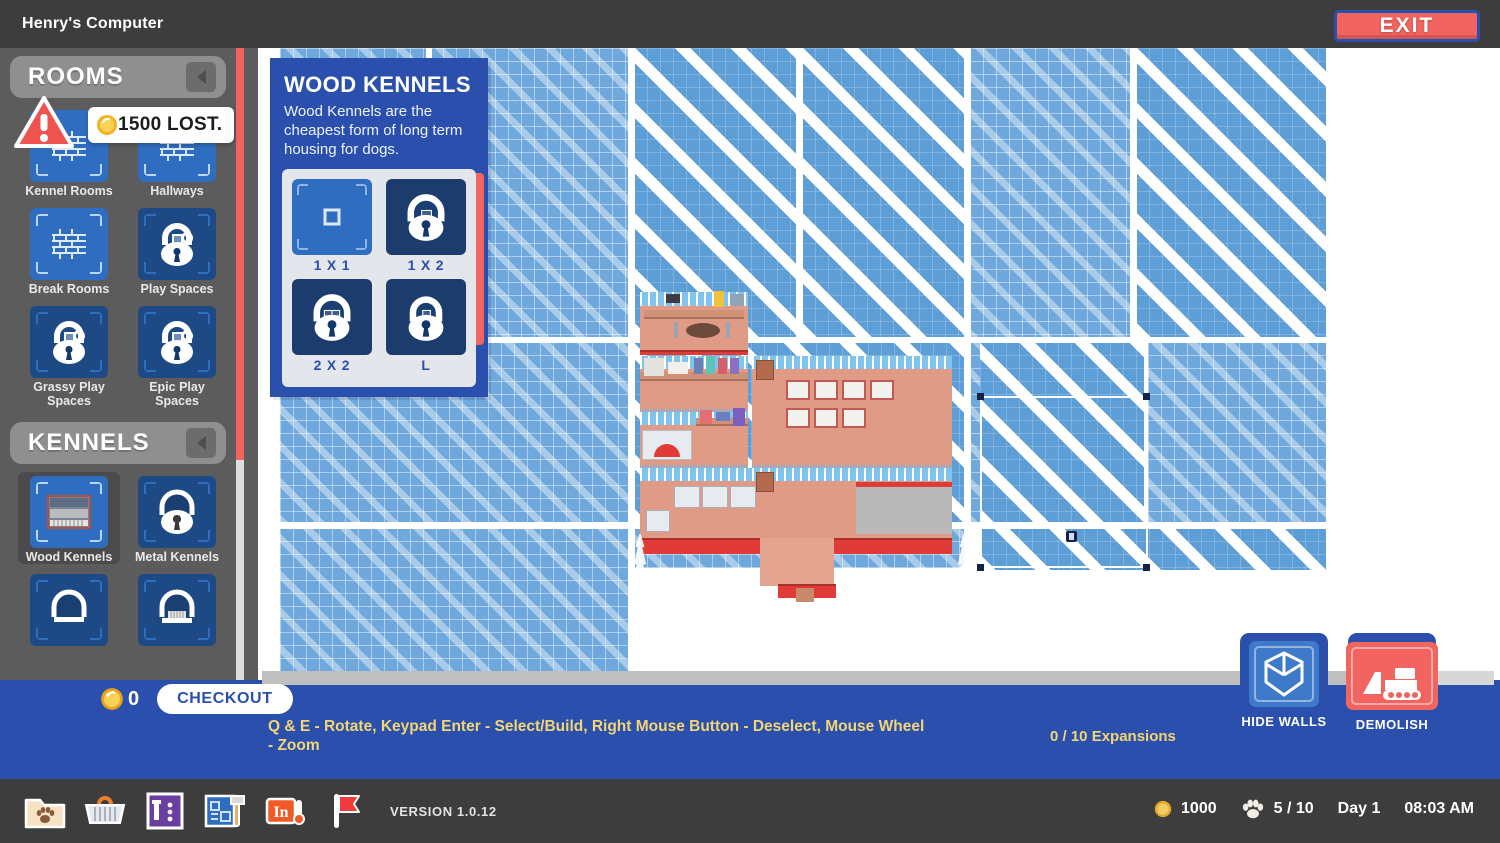  I want to click on cart-amount: 0, so click(134, 698).